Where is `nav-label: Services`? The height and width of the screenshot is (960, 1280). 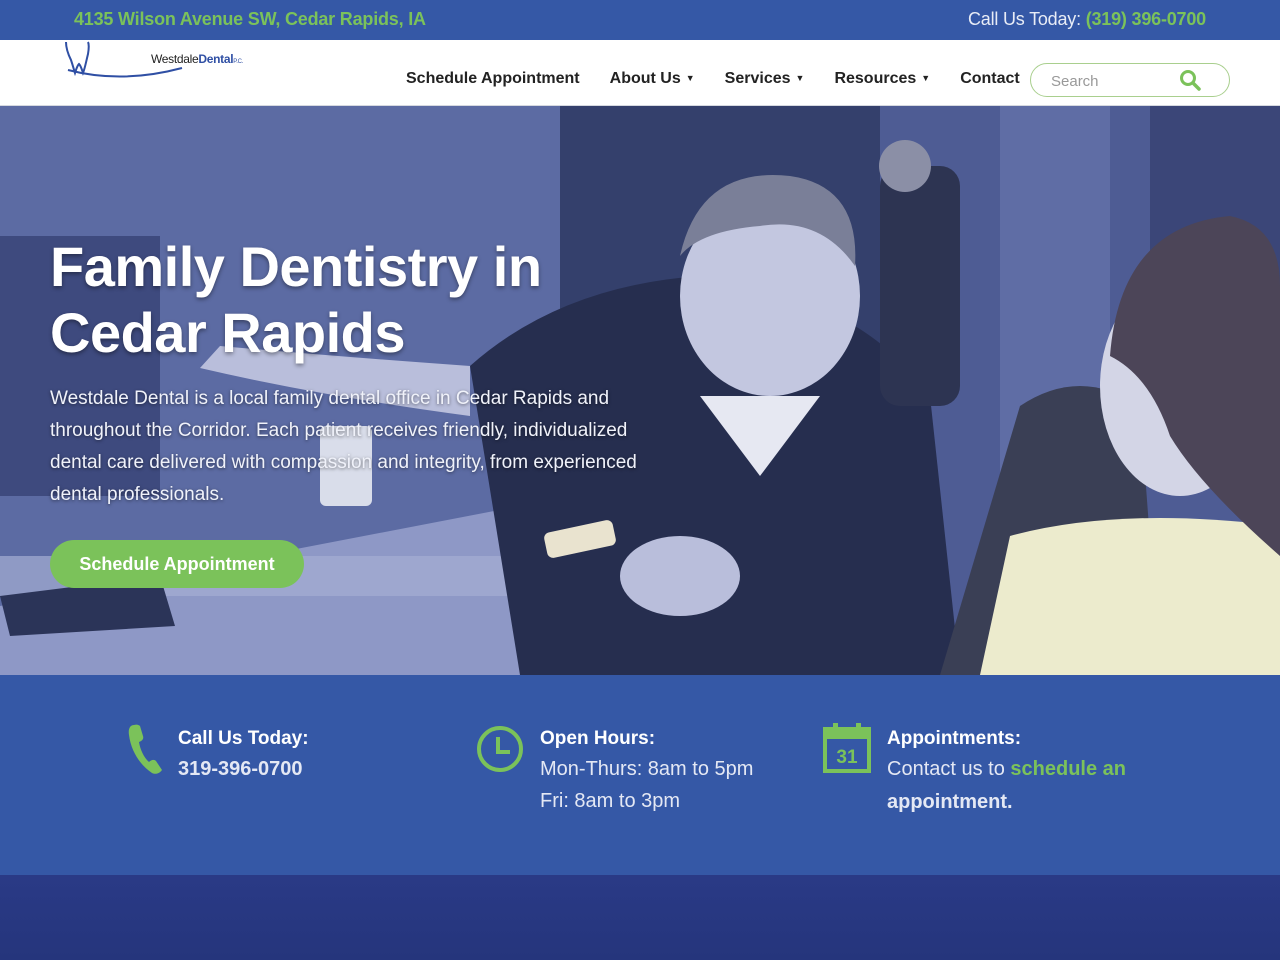
nav-label: Services is located at coordinates (757, 78).